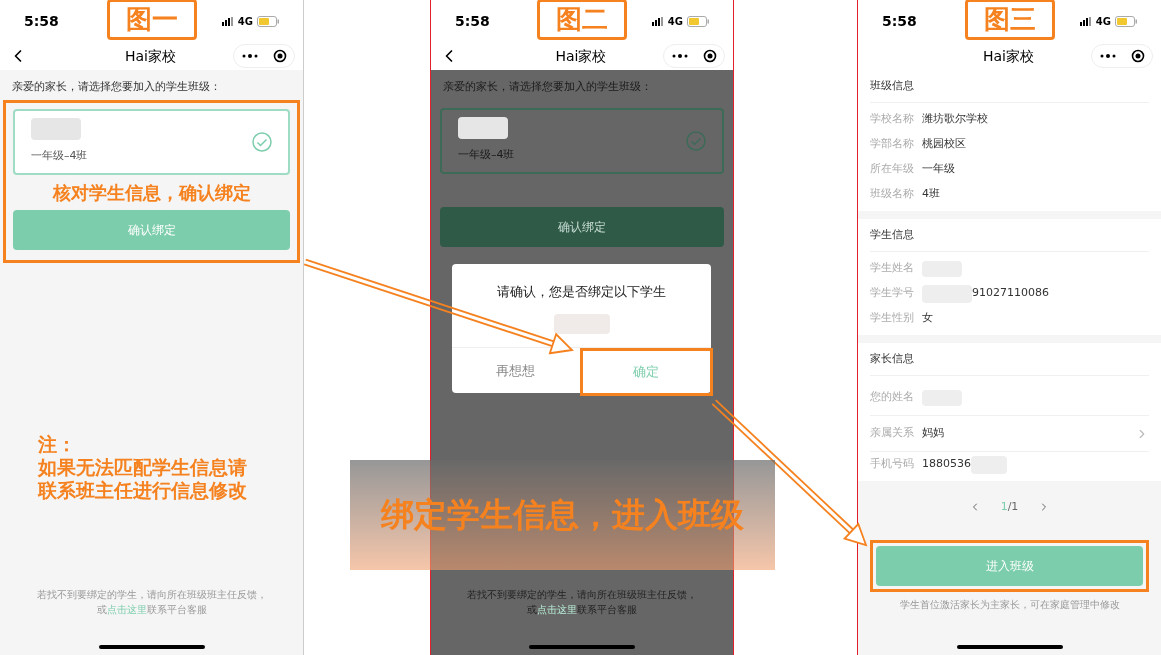 The image size is (1161, 655). What do you see at coordinates (892, 144) in the screenshot?
I see `field-label: 学部名称` at bounding box center [892, 144].